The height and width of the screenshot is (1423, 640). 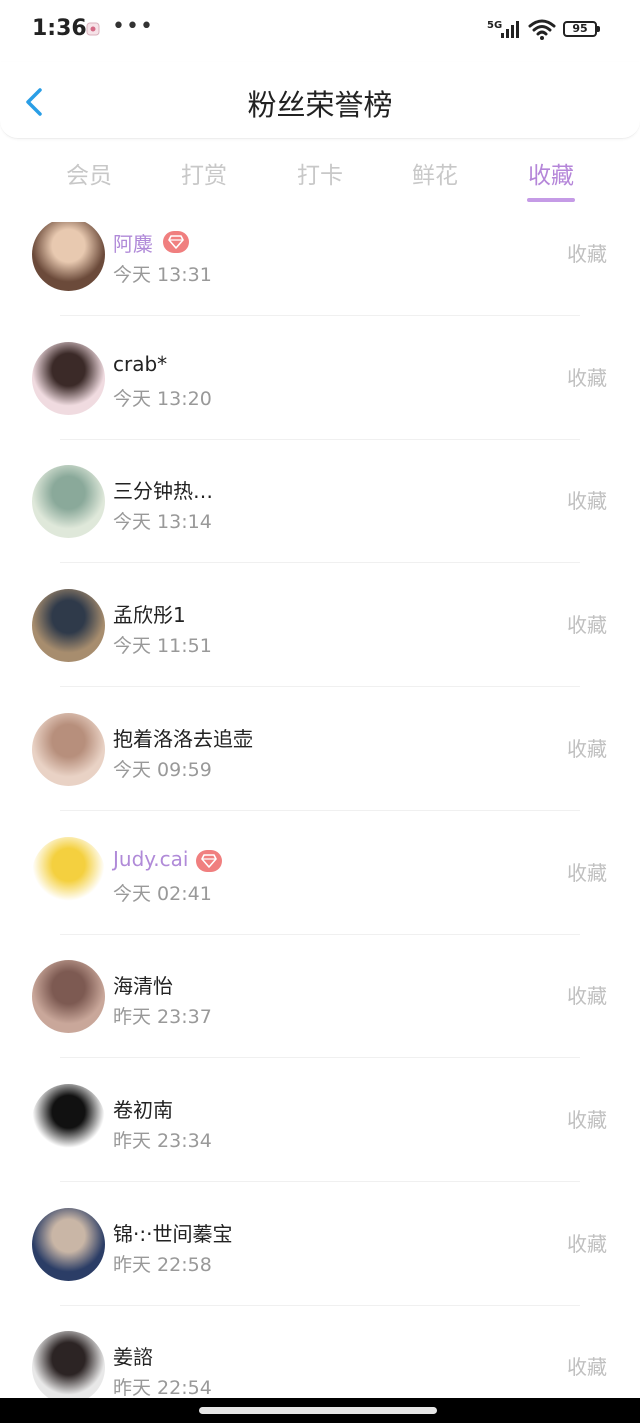 I want to click on tab-checkin: 打卡, so click(x=320, y=173).